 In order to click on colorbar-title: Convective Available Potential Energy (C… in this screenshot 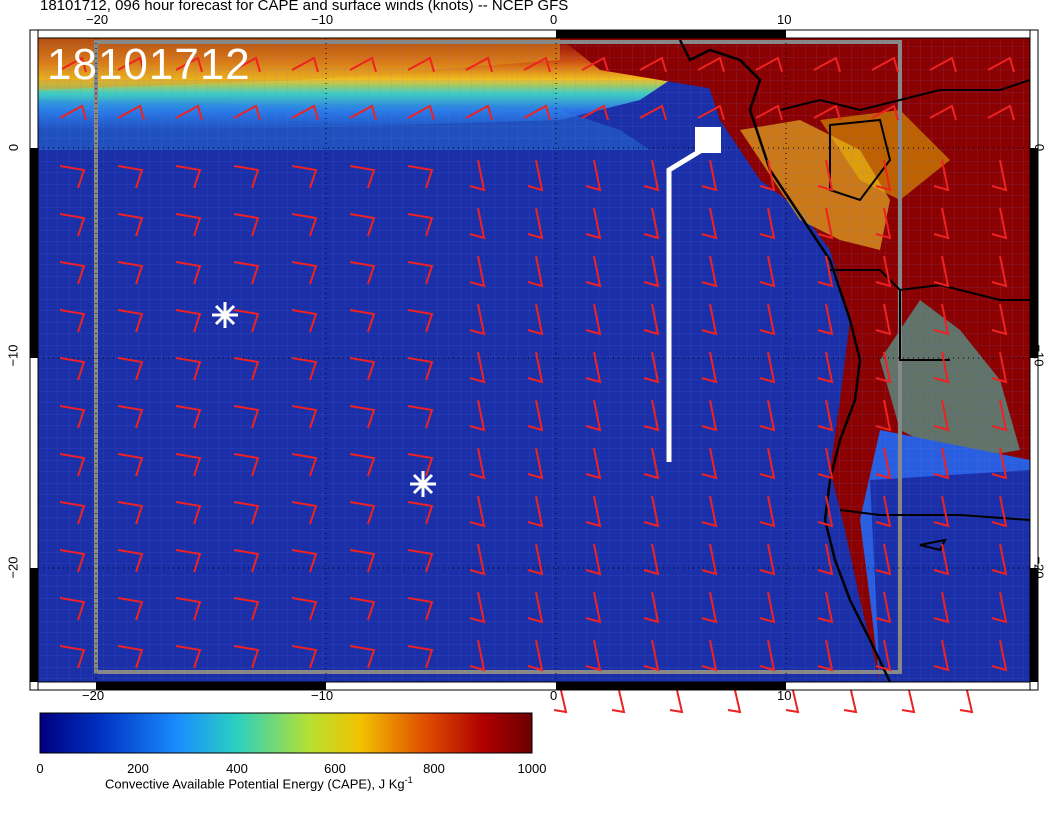, I will do `click(259, 783)`.